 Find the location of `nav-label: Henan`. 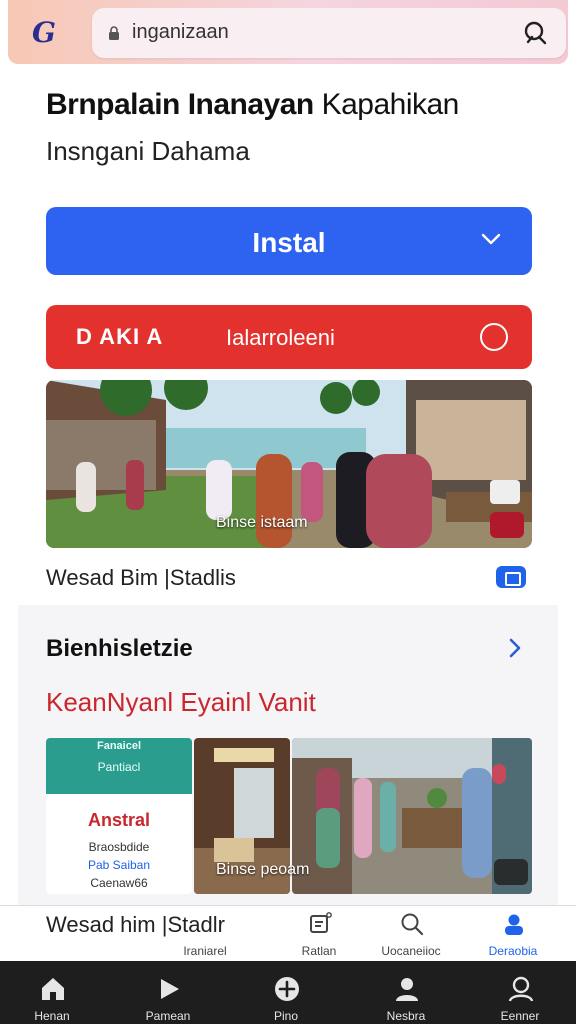

nav-label: Henan is located at coordinates (52, 1016).